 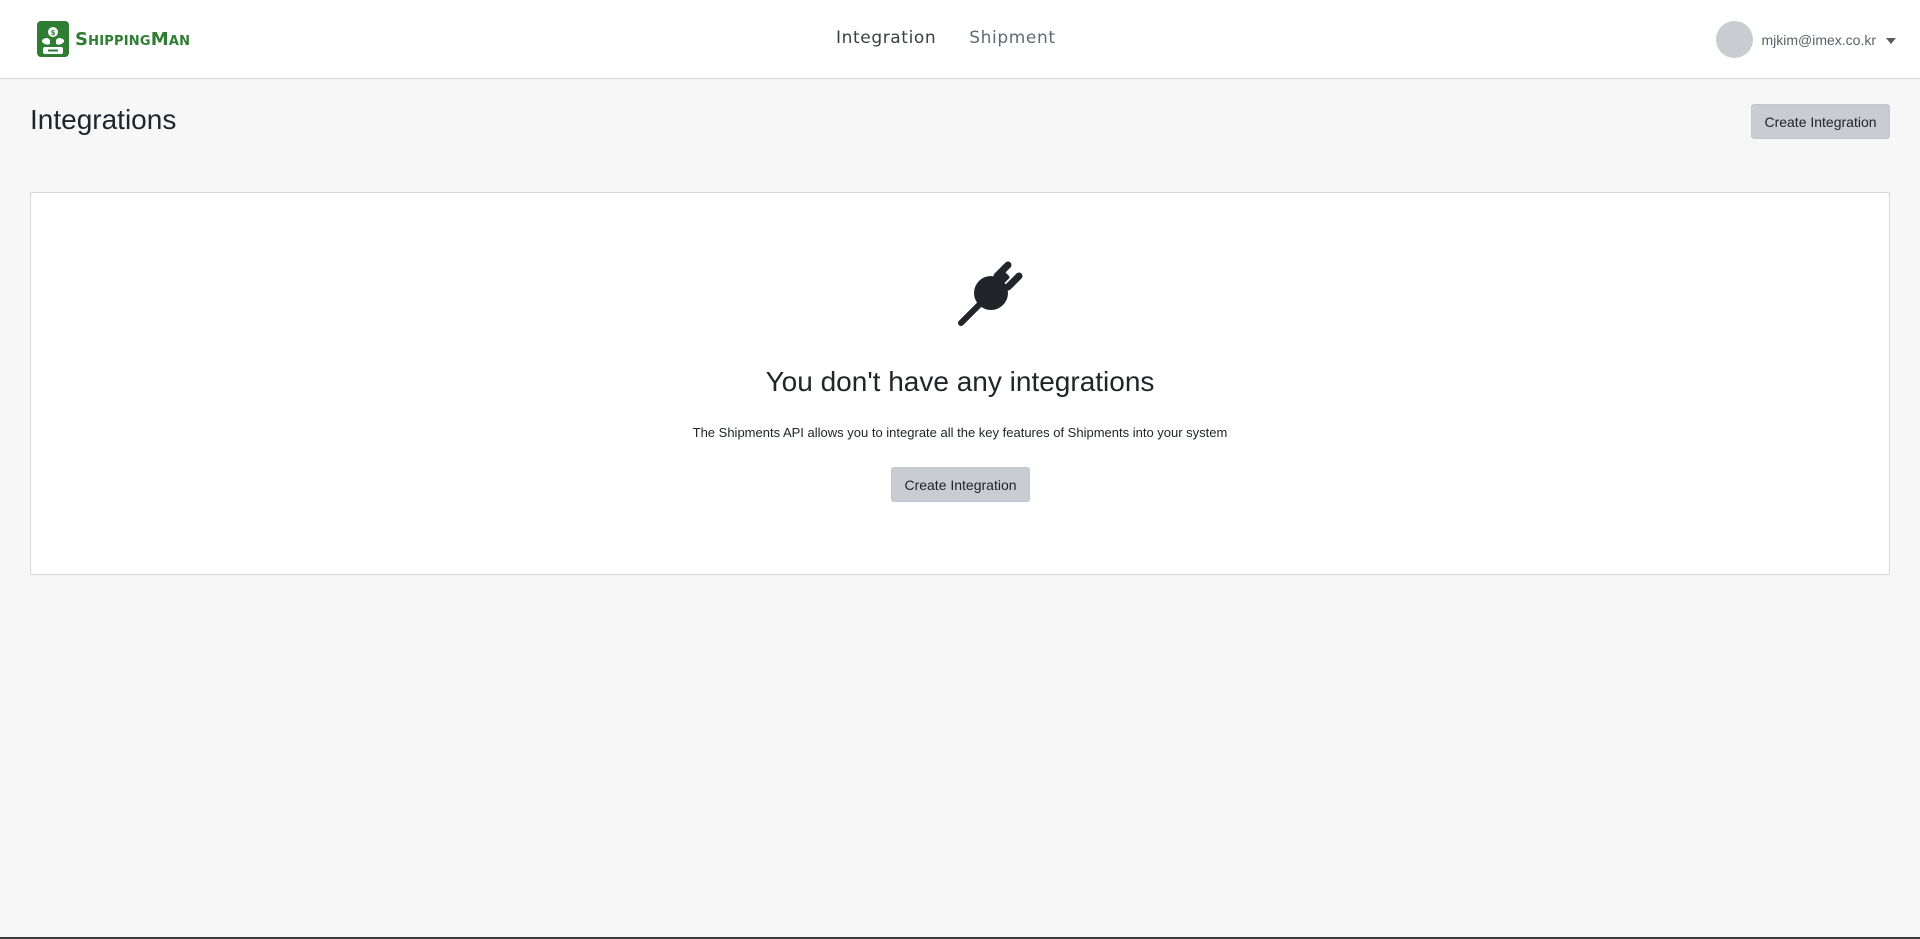 What do you see at coordinates (1735, 39) in the screenshot?
I see `avatar` at bounding box center [1735, 39].